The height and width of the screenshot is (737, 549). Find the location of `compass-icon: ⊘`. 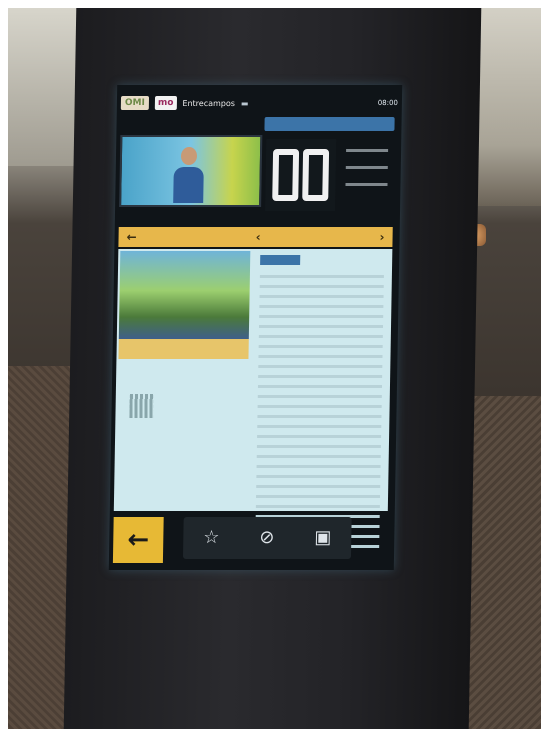

compass-icon: ⊘ is located at coordinates (267, 537).